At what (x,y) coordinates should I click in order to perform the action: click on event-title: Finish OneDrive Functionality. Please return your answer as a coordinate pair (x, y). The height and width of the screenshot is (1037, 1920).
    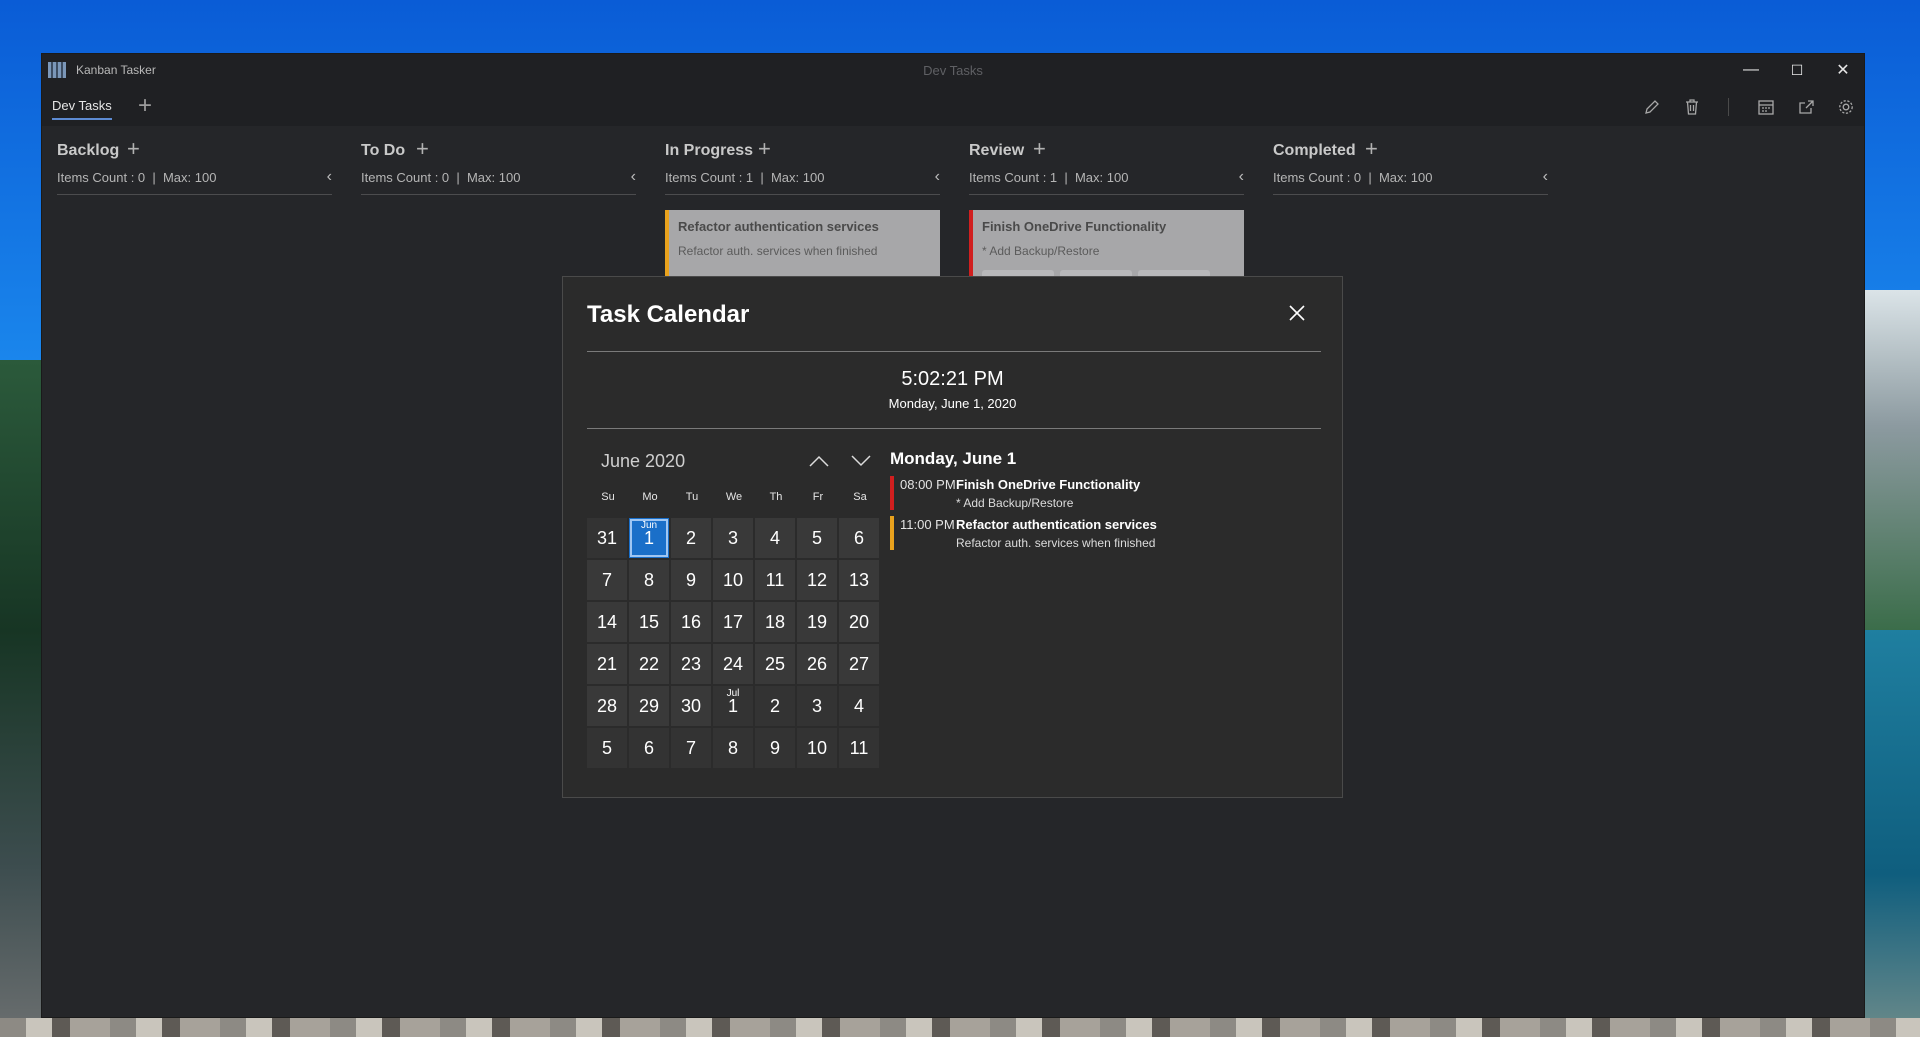
    Looking at the image, I should click on (1048, 484).